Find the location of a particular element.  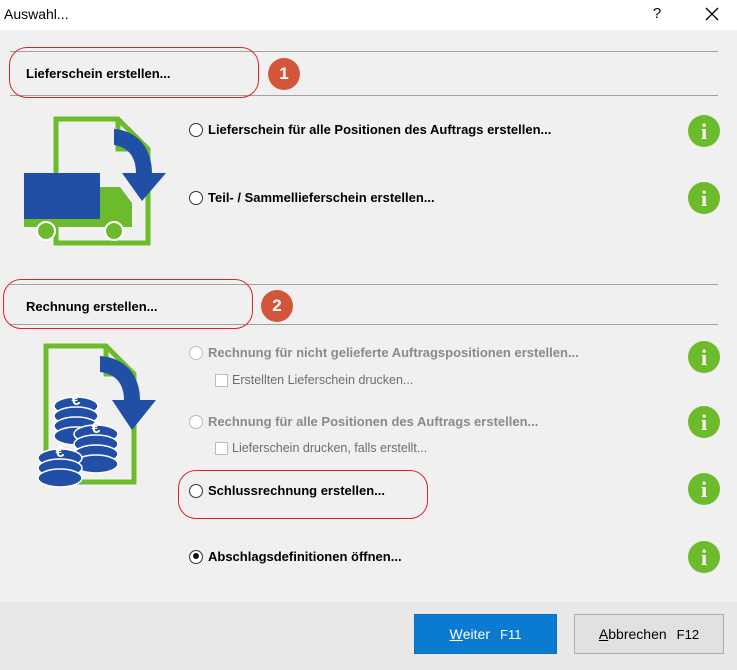

next-button: Weiter F11 is located at coordinates (485, 634).